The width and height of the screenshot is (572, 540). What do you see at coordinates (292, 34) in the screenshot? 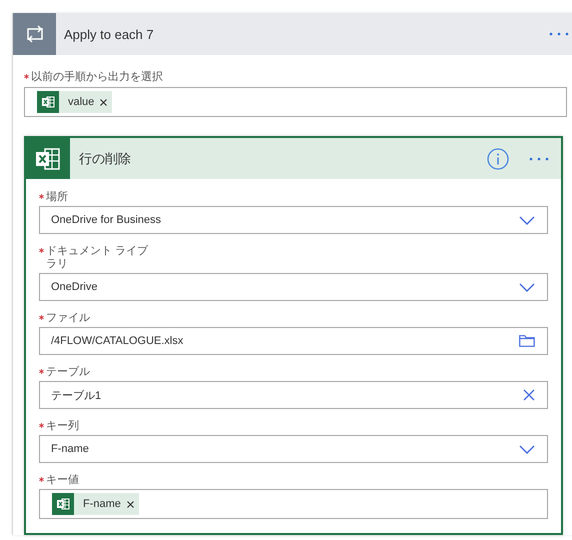
I see `loop-header: Apply to each 7` at bounding box center [292, 34].